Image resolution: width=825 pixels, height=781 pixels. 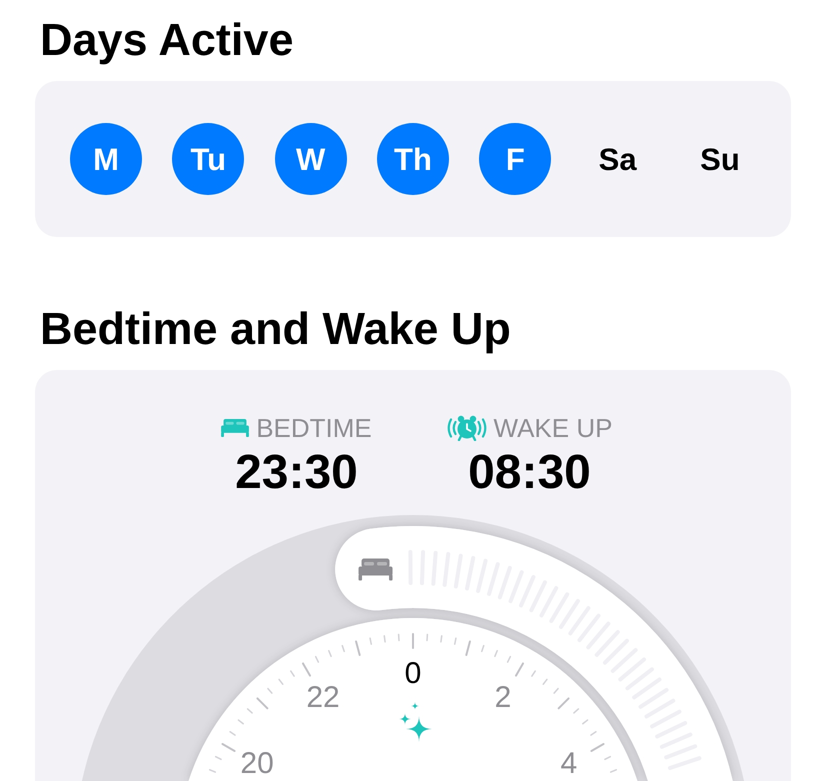 What do you see at coordinates (257, 764) in the screenshot?
I see `hour-label: 20` at bounding box center [257, 764].